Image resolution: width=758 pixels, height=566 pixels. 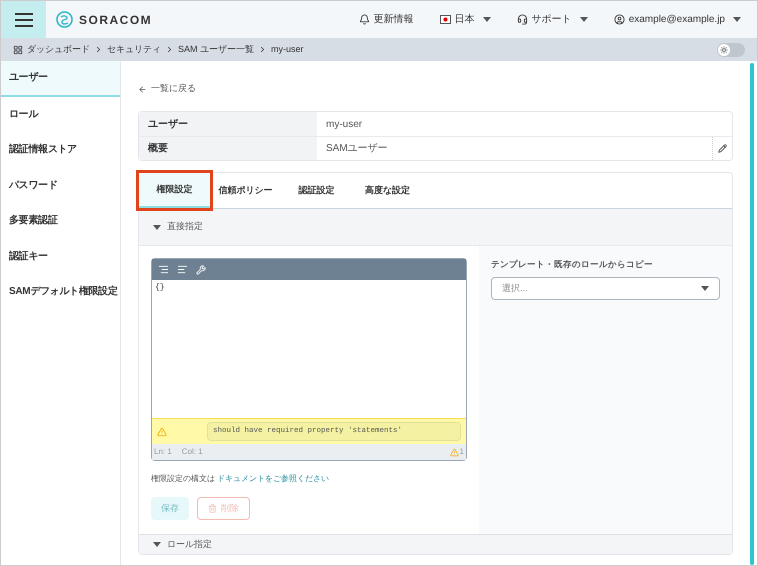 What do you see at coordinates (435, 544) in the screenshot?
I see `section-header: ロール指定` at bounding box center [435, 544].